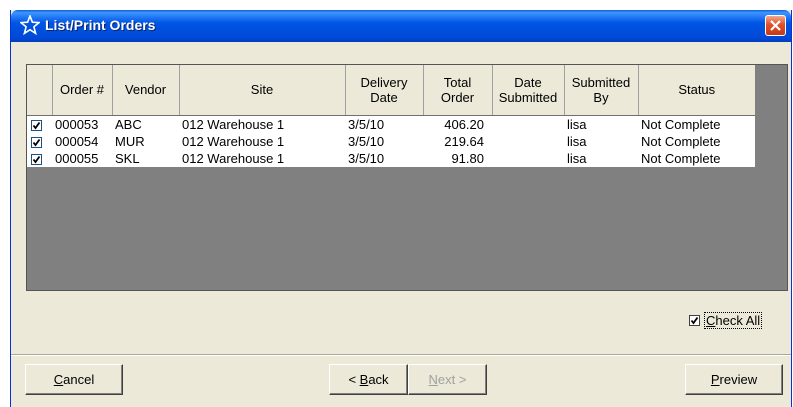  I want to click on preview-button: Preview, so click(734, 379).